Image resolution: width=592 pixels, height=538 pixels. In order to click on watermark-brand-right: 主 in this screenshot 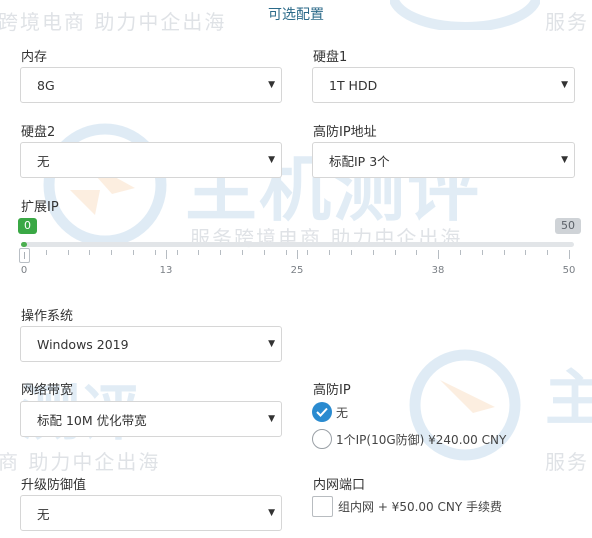, I will do `click(568, 399)`.